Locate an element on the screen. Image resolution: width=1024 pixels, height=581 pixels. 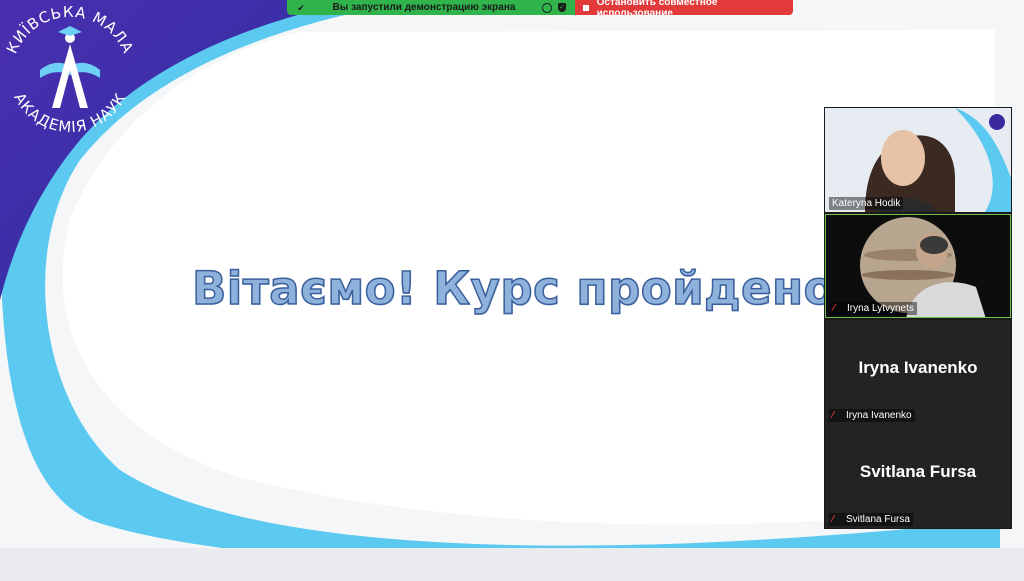
logo-text-bottom: АКАДЕМІЯ НАУК is located at coordinates (69, 113).